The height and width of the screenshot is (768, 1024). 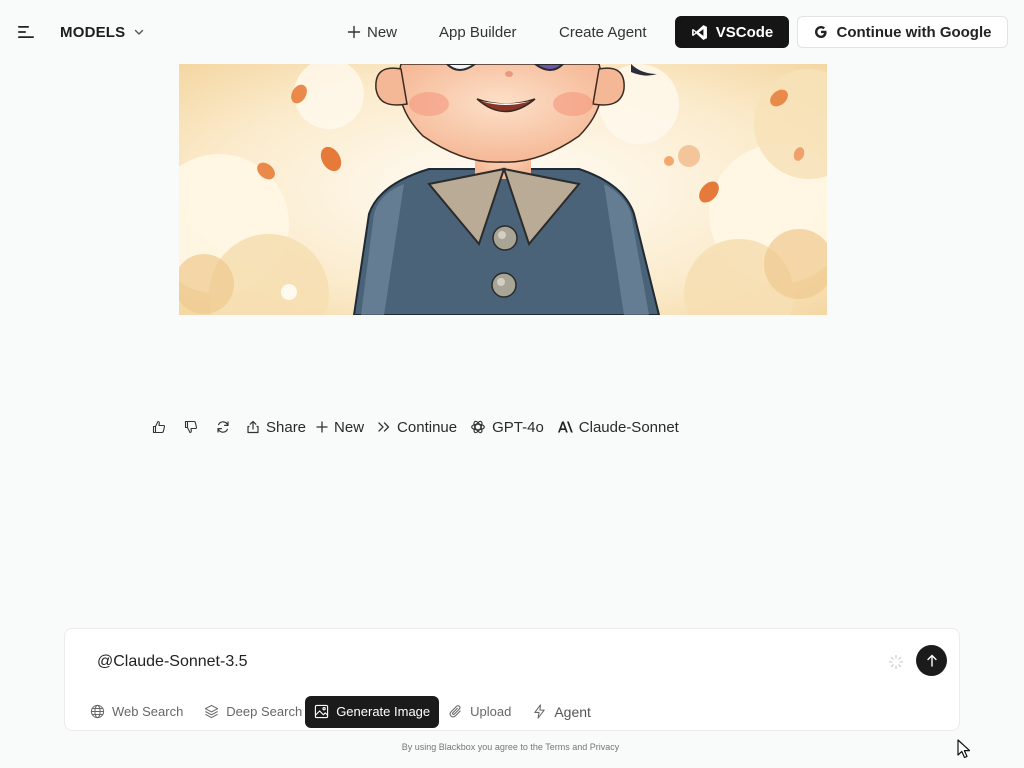 I want to click on image-icon, so click(x=322, y=711).